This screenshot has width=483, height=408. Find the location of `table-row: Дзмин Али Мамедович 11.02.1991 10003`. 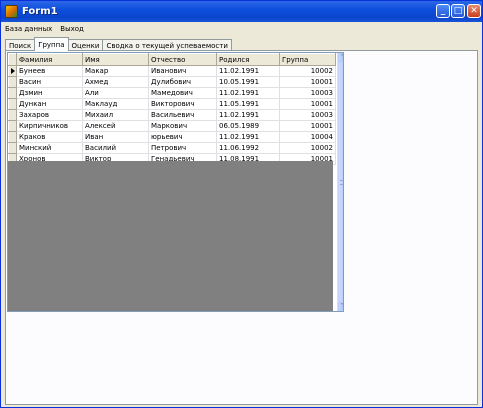

table-row: Дзмин Али Мамедович 11.02.1991 10003 is located at coordinates (172, 93).